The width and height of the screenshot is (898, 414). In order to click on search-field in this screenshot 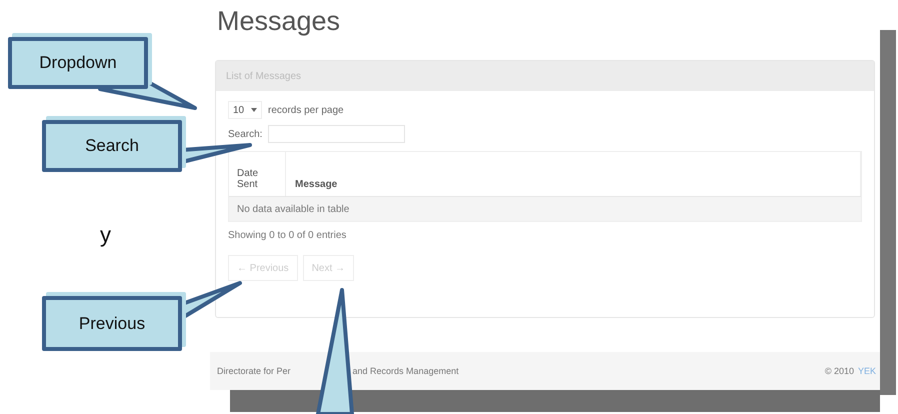, I will do `click(337, 134)`.